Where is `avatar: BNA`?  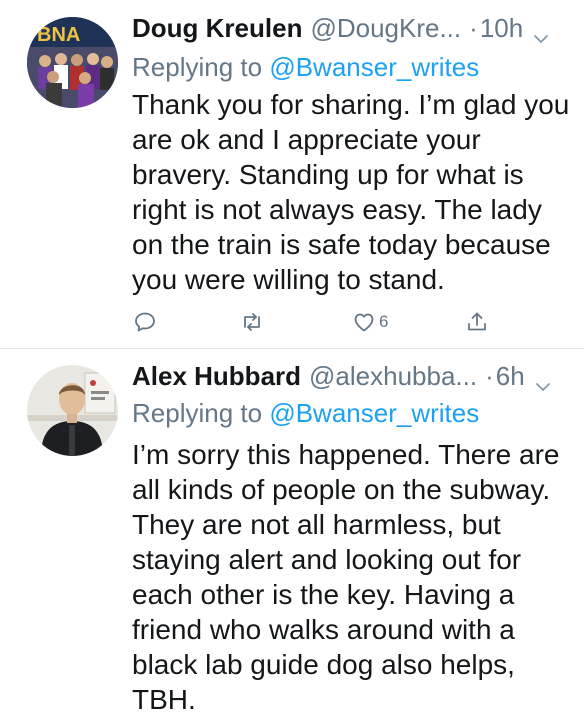 avatar: BNA is located at coordinates (72, 62).